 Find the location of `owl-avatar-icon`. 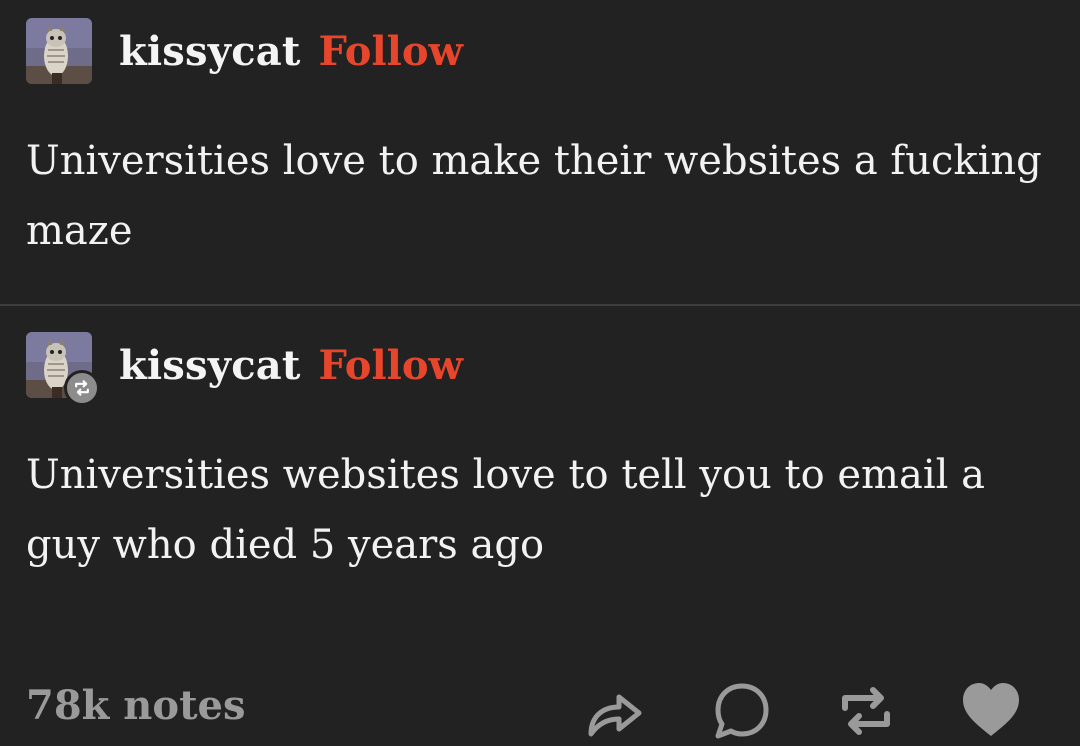

owl-avatar-icon is located at coordinates (59, 51).